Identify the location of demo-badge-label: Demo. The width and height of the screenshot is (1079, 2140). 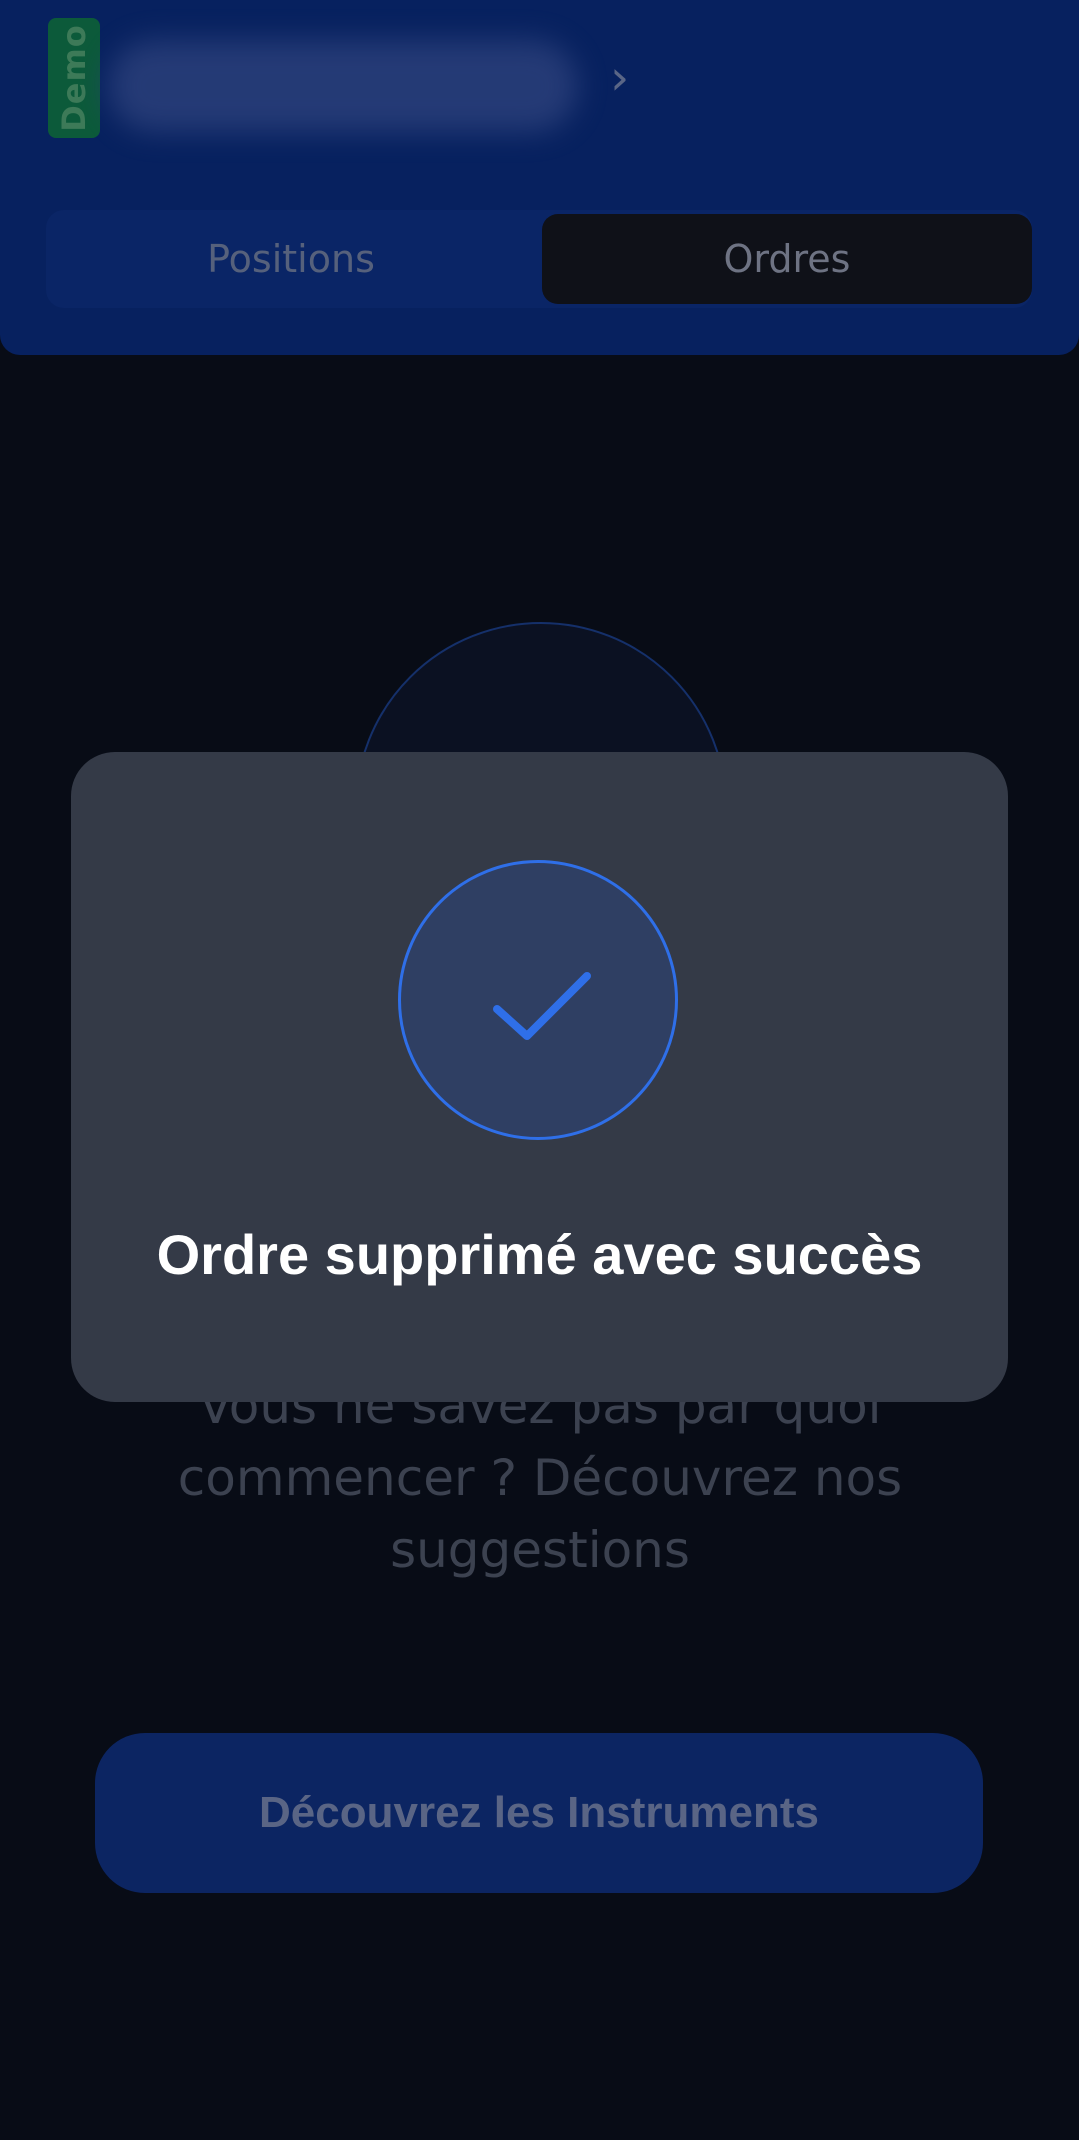
(74, 78).